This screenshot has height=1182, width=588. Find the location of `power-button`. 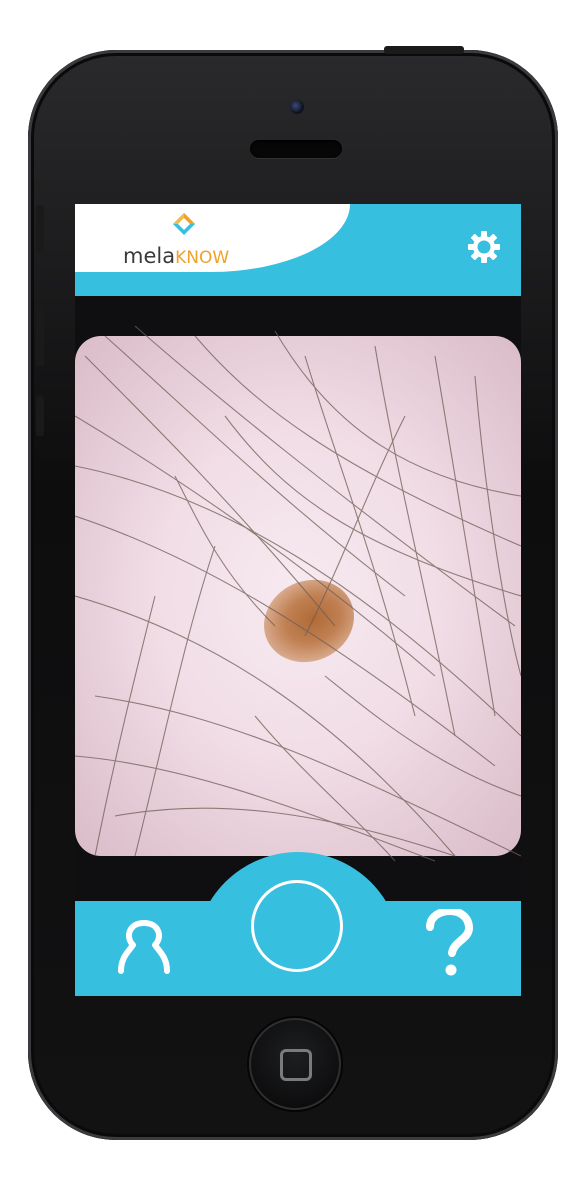

power-button is located at coordinates (424, 50).